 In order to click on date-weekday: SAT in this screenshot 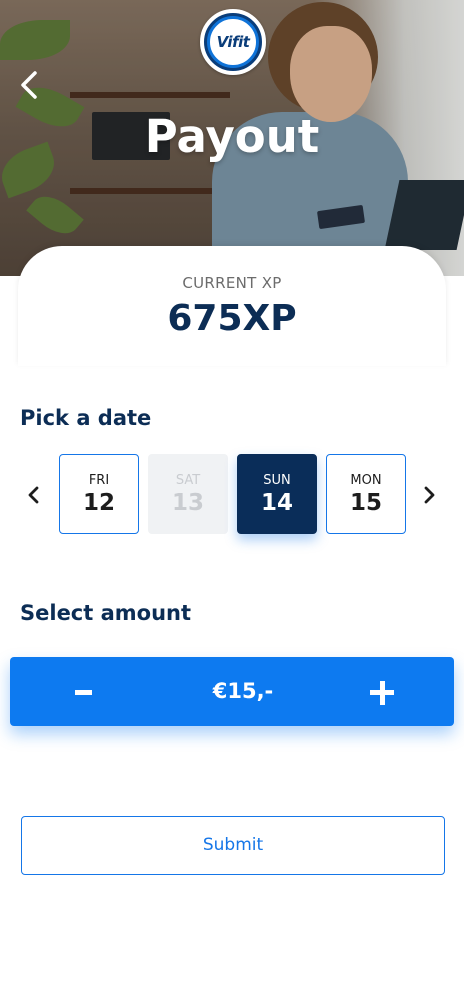, I will do `click(188, 480)`.